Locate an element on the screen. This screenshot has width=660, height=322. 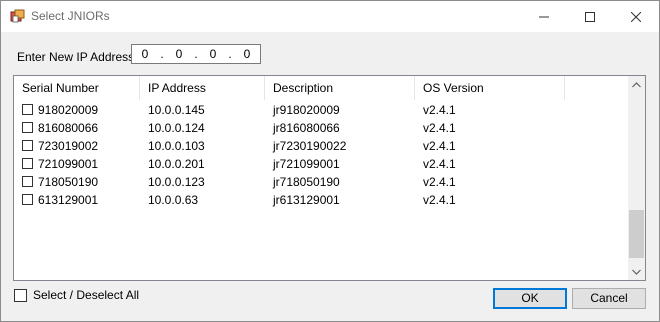
table-row: 918020009 10.0.0.145 jr918020009 v2.4.1 is located at coordinates (321, 110).